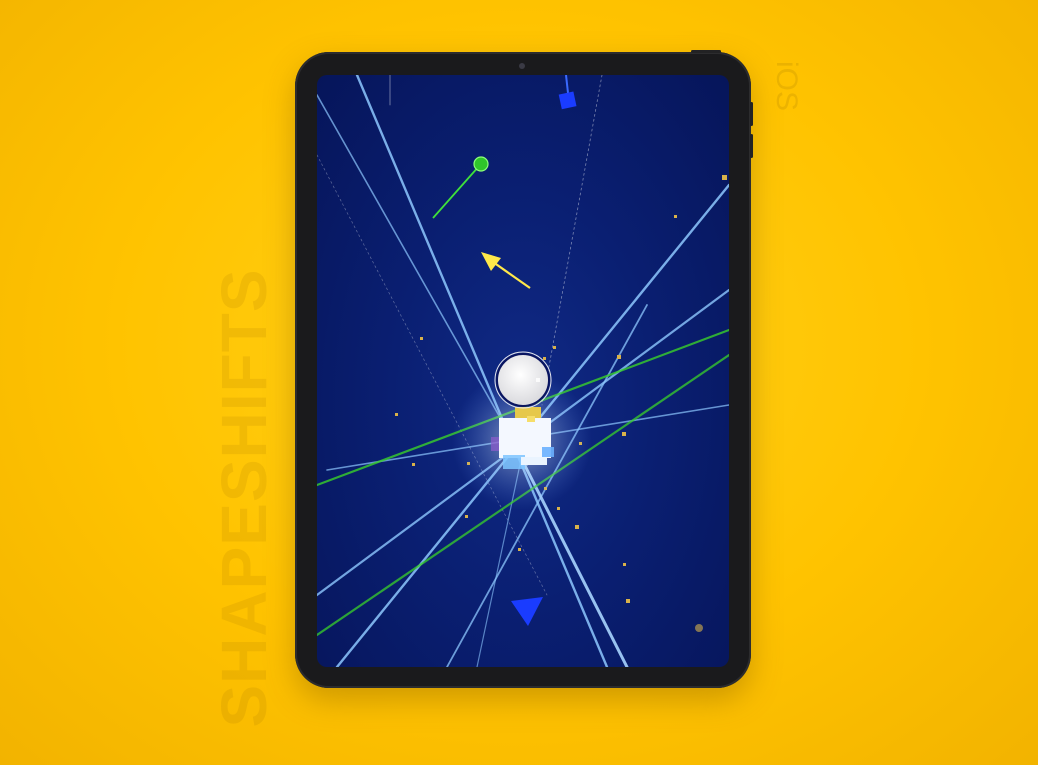 This screenshot has height=765, width=1038. I want to click on direction-arrow-icon, so click(506, 270).